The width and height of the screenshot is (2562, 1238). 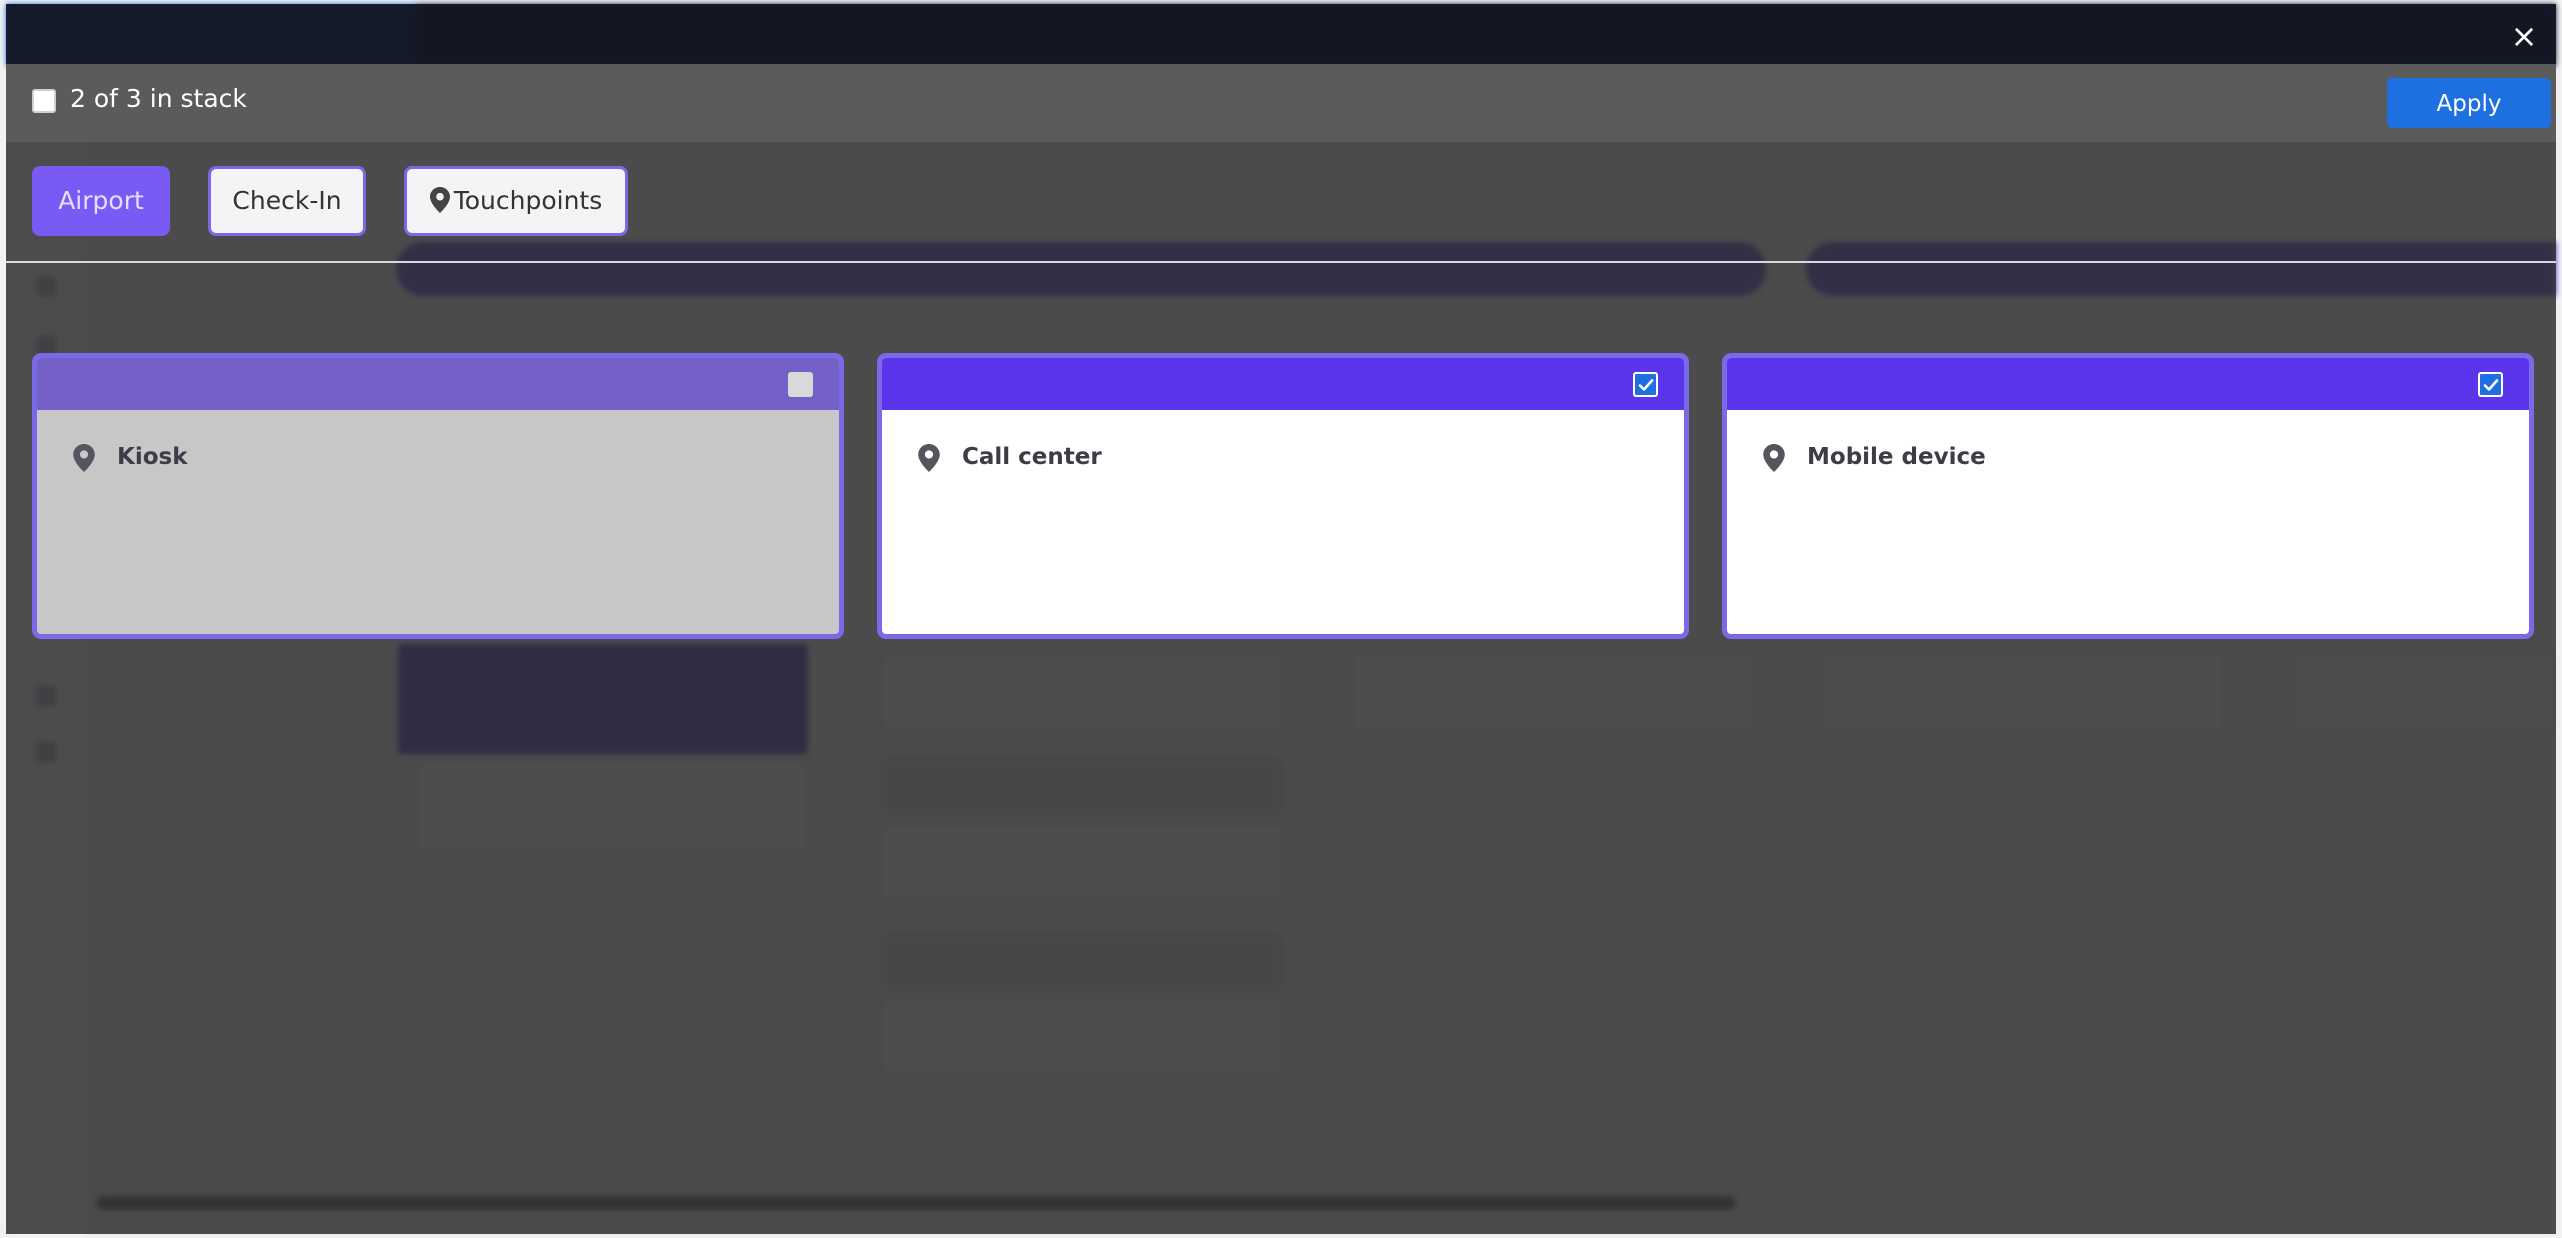 What do you see at coordinates (1281, 34) in the screenshot?
I see `modal-top-strip` at bounding box center [1281, 34].